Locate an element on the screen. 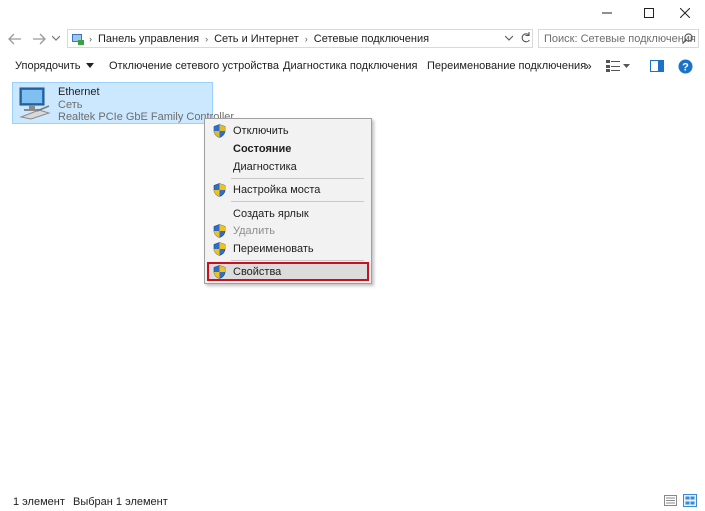 The image size is (705, 511). close-button is located at coordinates (683, 13).